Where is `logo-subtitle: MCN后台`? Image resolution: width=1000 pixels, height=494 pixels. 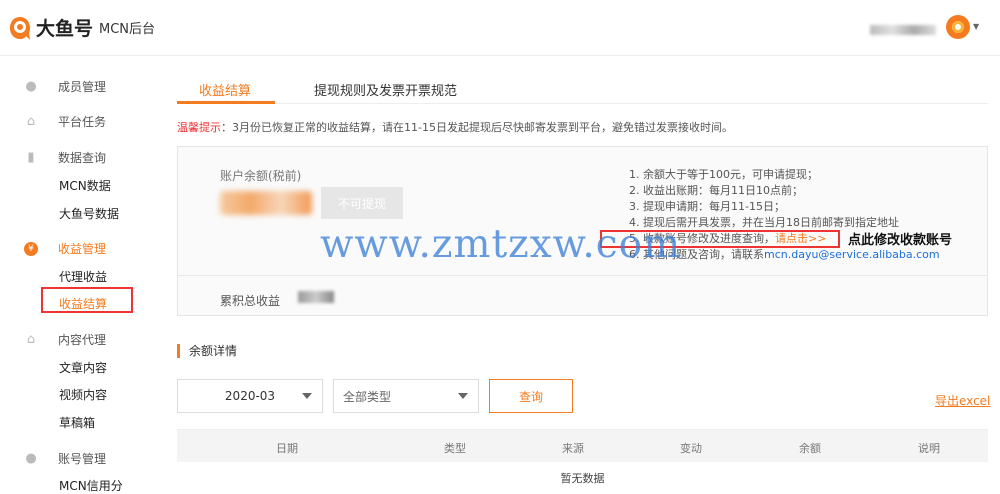 logo-subtitle: MCN后台 is located at coordinates (127, 29).